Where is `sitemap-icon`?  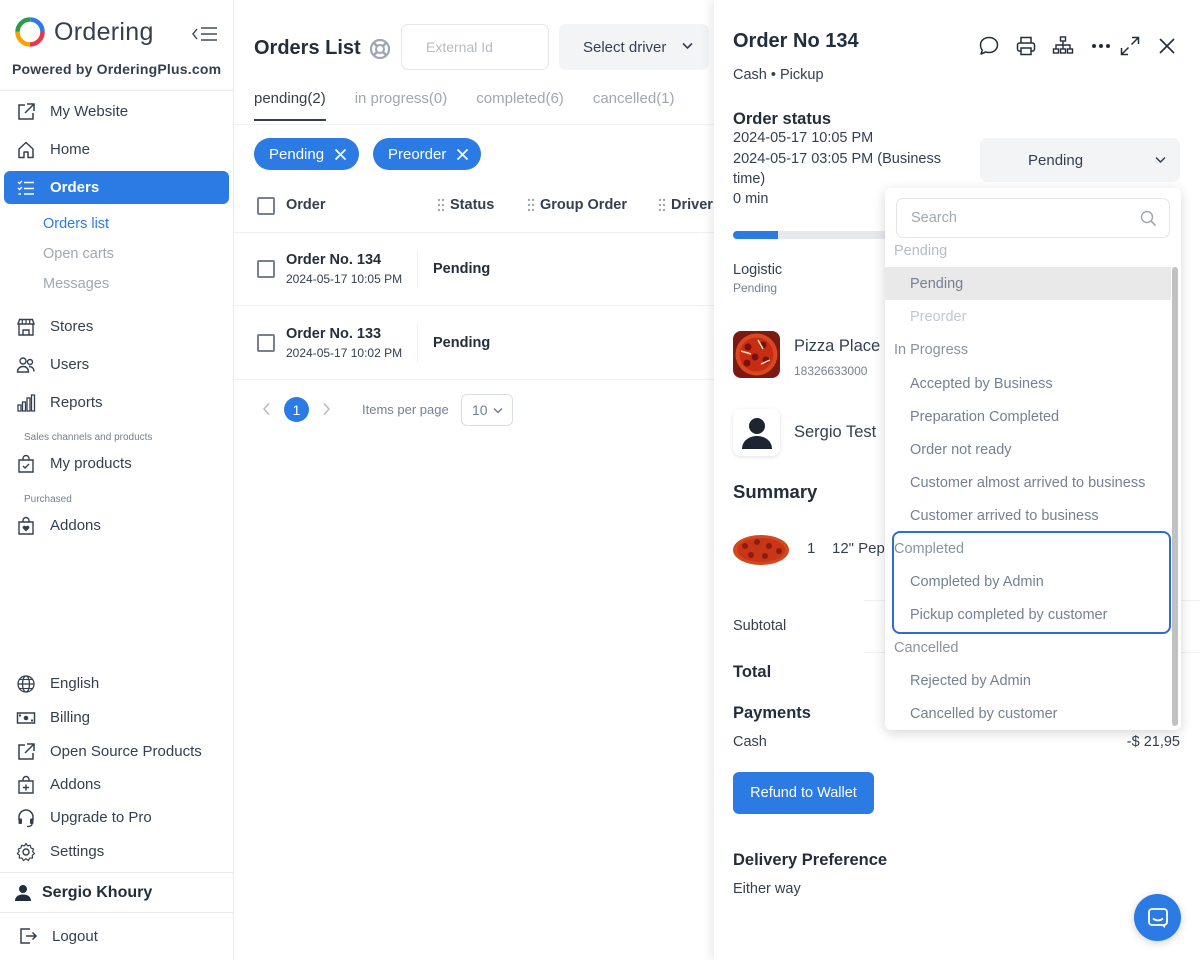
sitemap-icon is located at coordinates (1063, 46).